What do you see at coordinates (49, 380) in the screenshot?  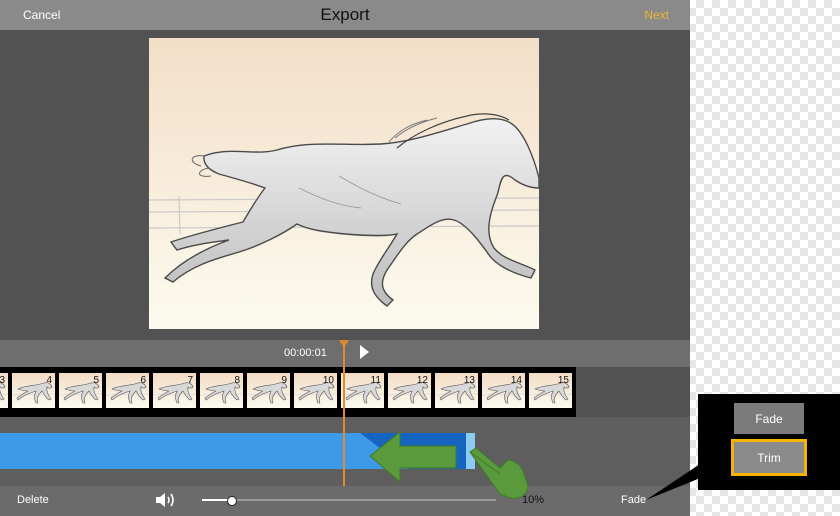 I see `frame-number: 4` at bounding box center [49, 380].